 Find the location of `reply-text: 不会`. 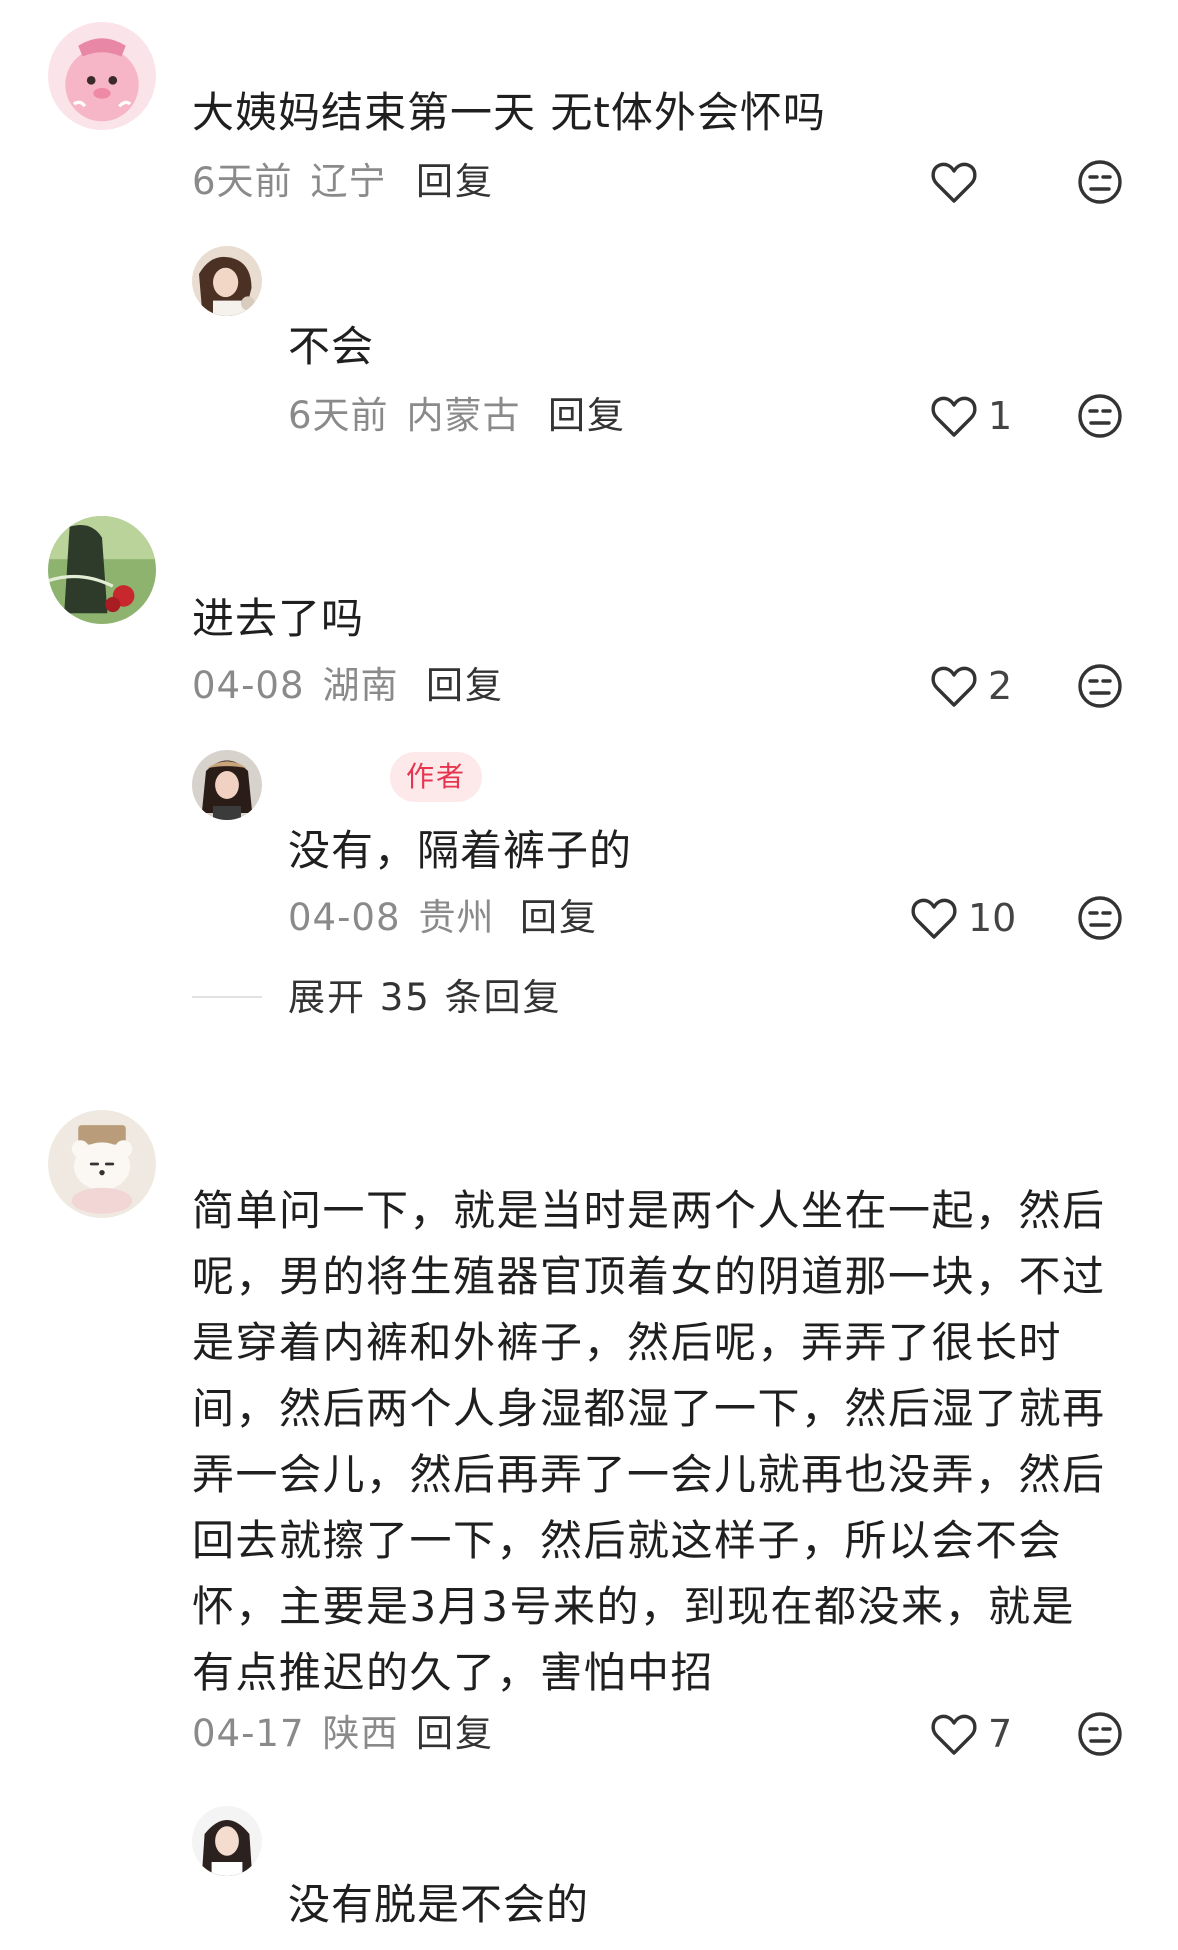

reply-text: 不会 is located at coordinates (331, 346).